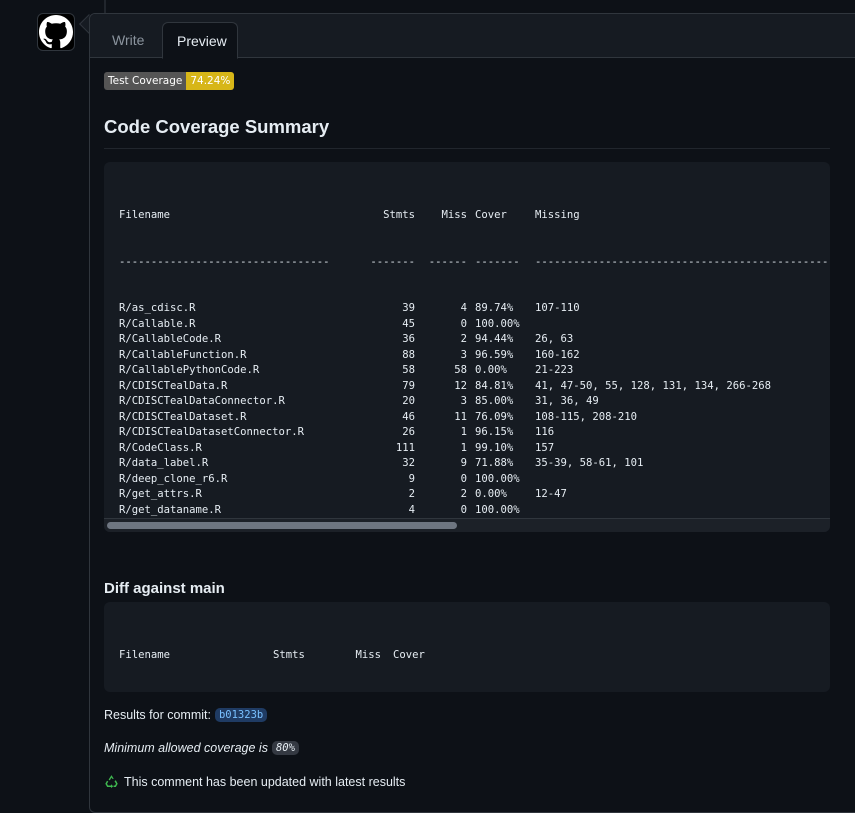 This screenshot has height=813, width=855. What do you see at coordinates (183, 354) in the screenshot?
I see `cell-filename: R/CallableFunction.R` at bounding box center [183, 354].